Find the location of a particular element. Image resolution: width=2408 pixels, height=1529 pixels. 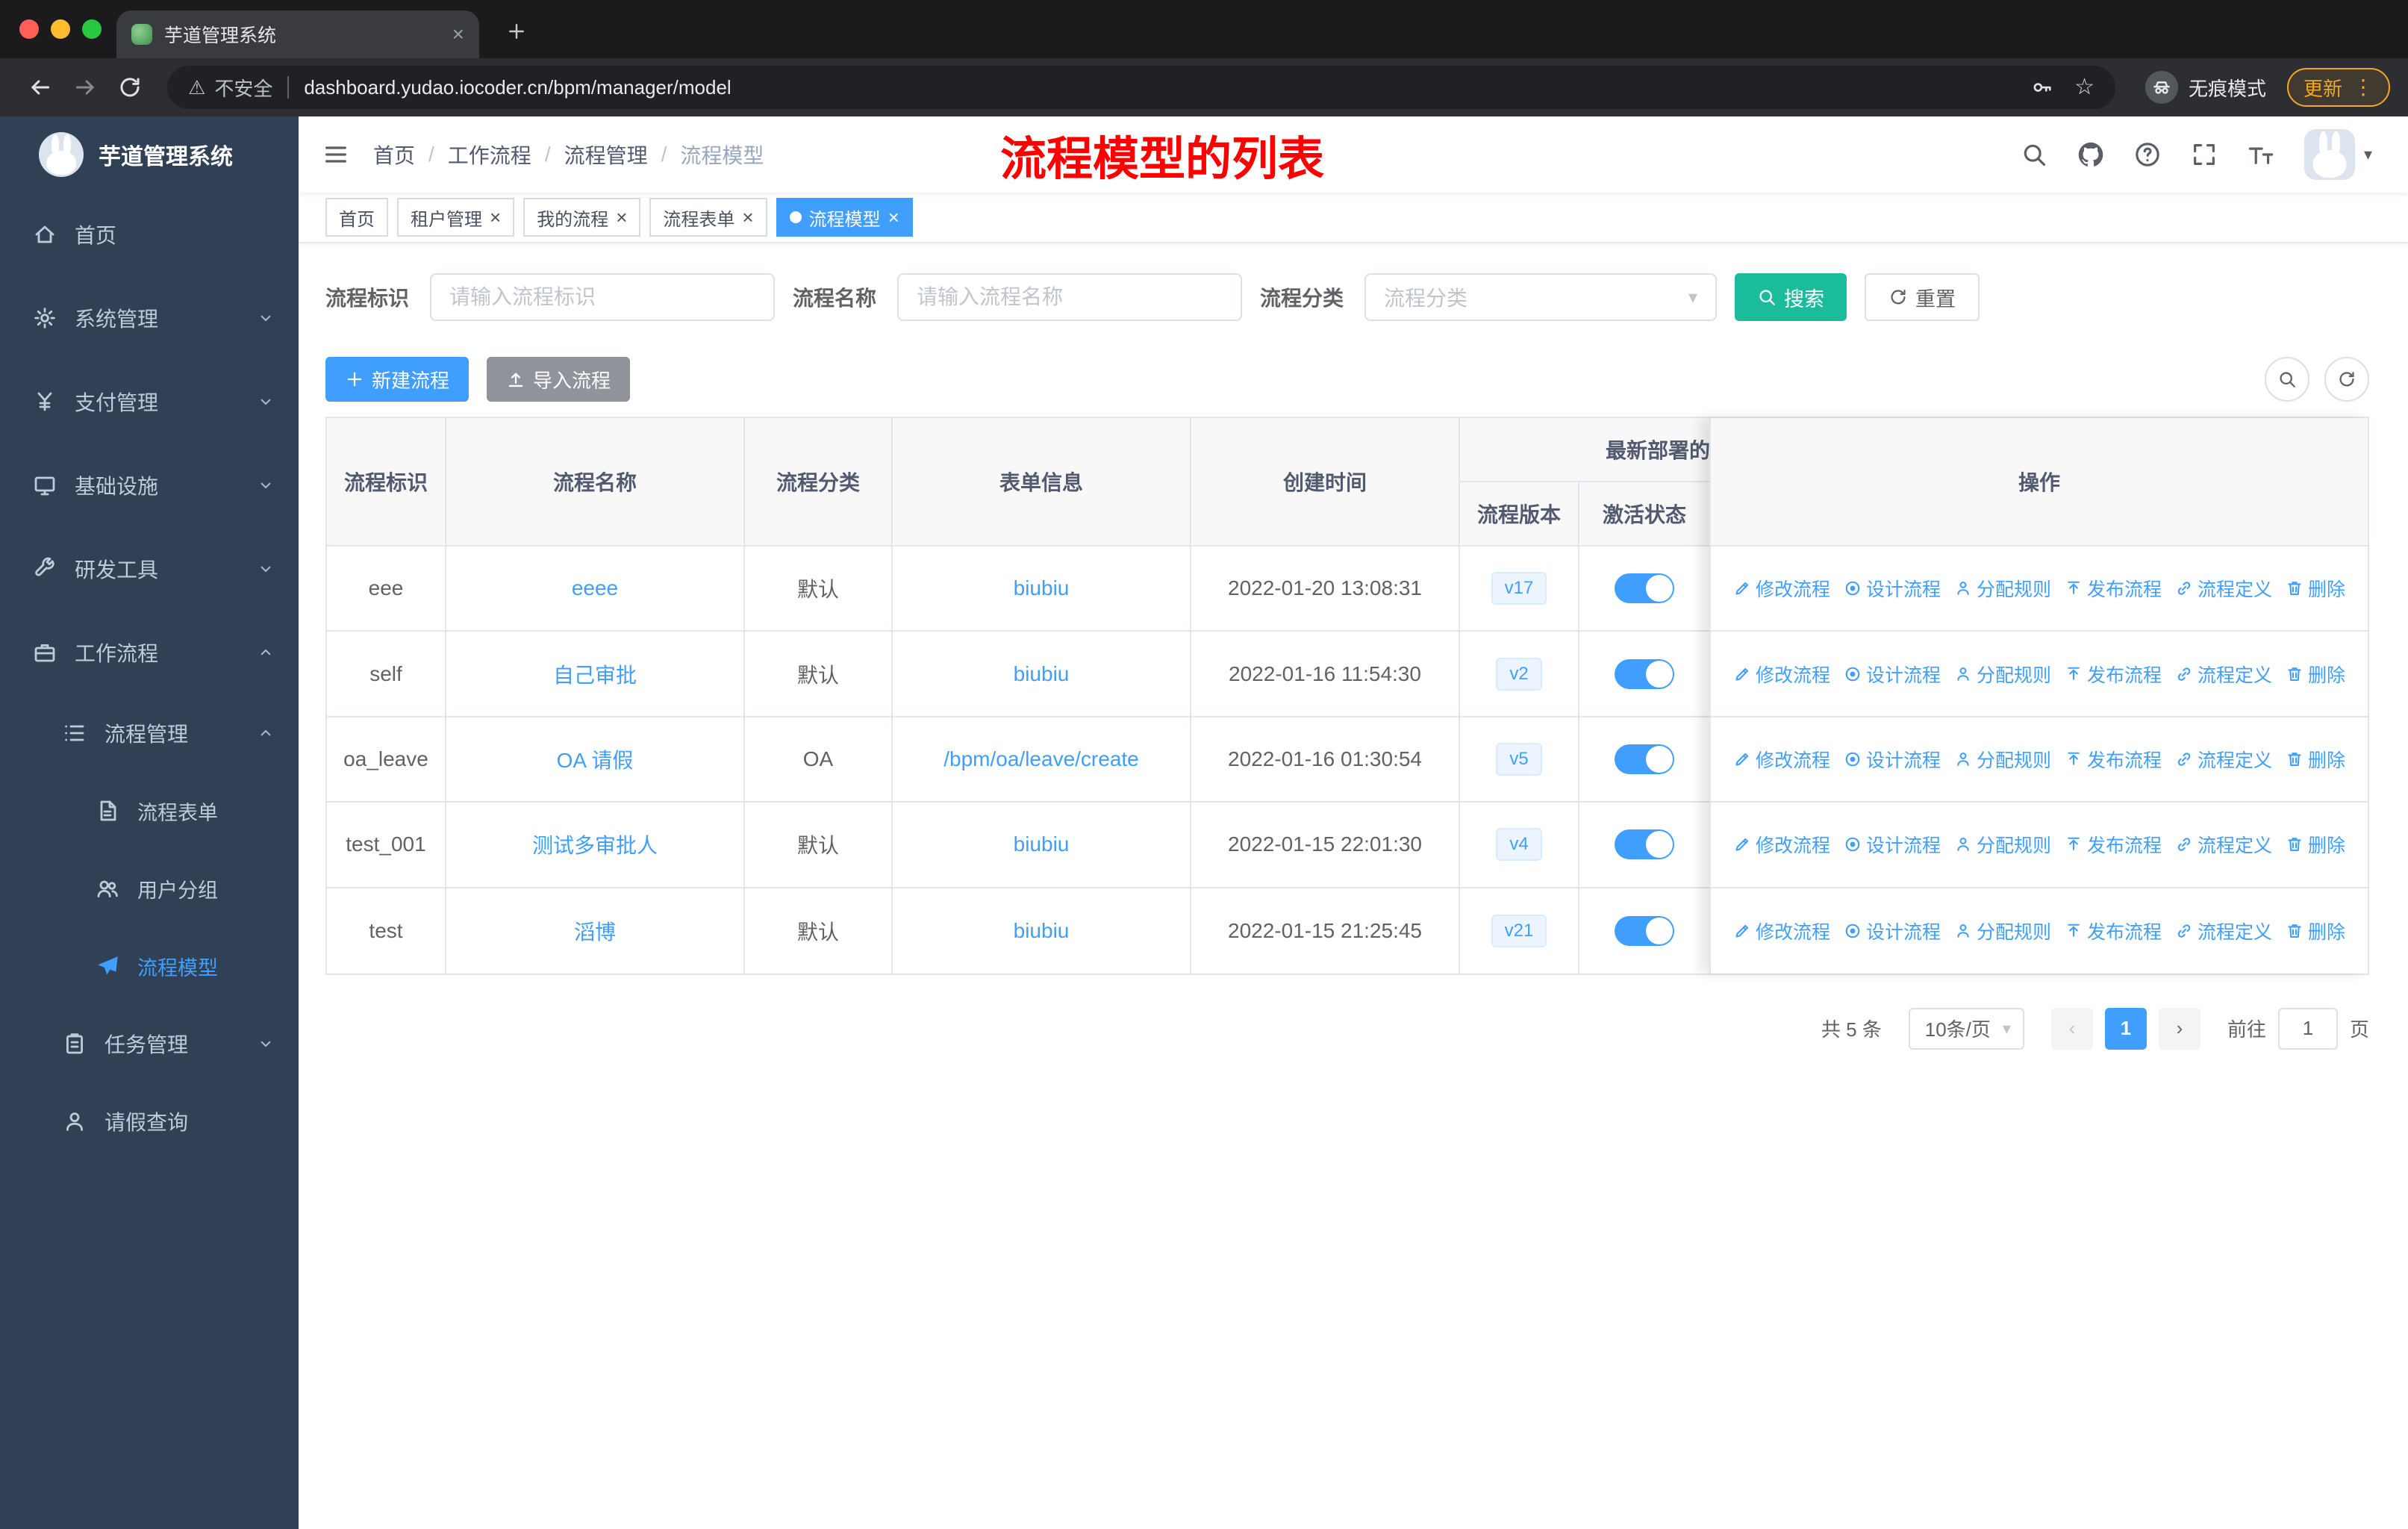

font-size-icon is located at coordinates (2261, 154).